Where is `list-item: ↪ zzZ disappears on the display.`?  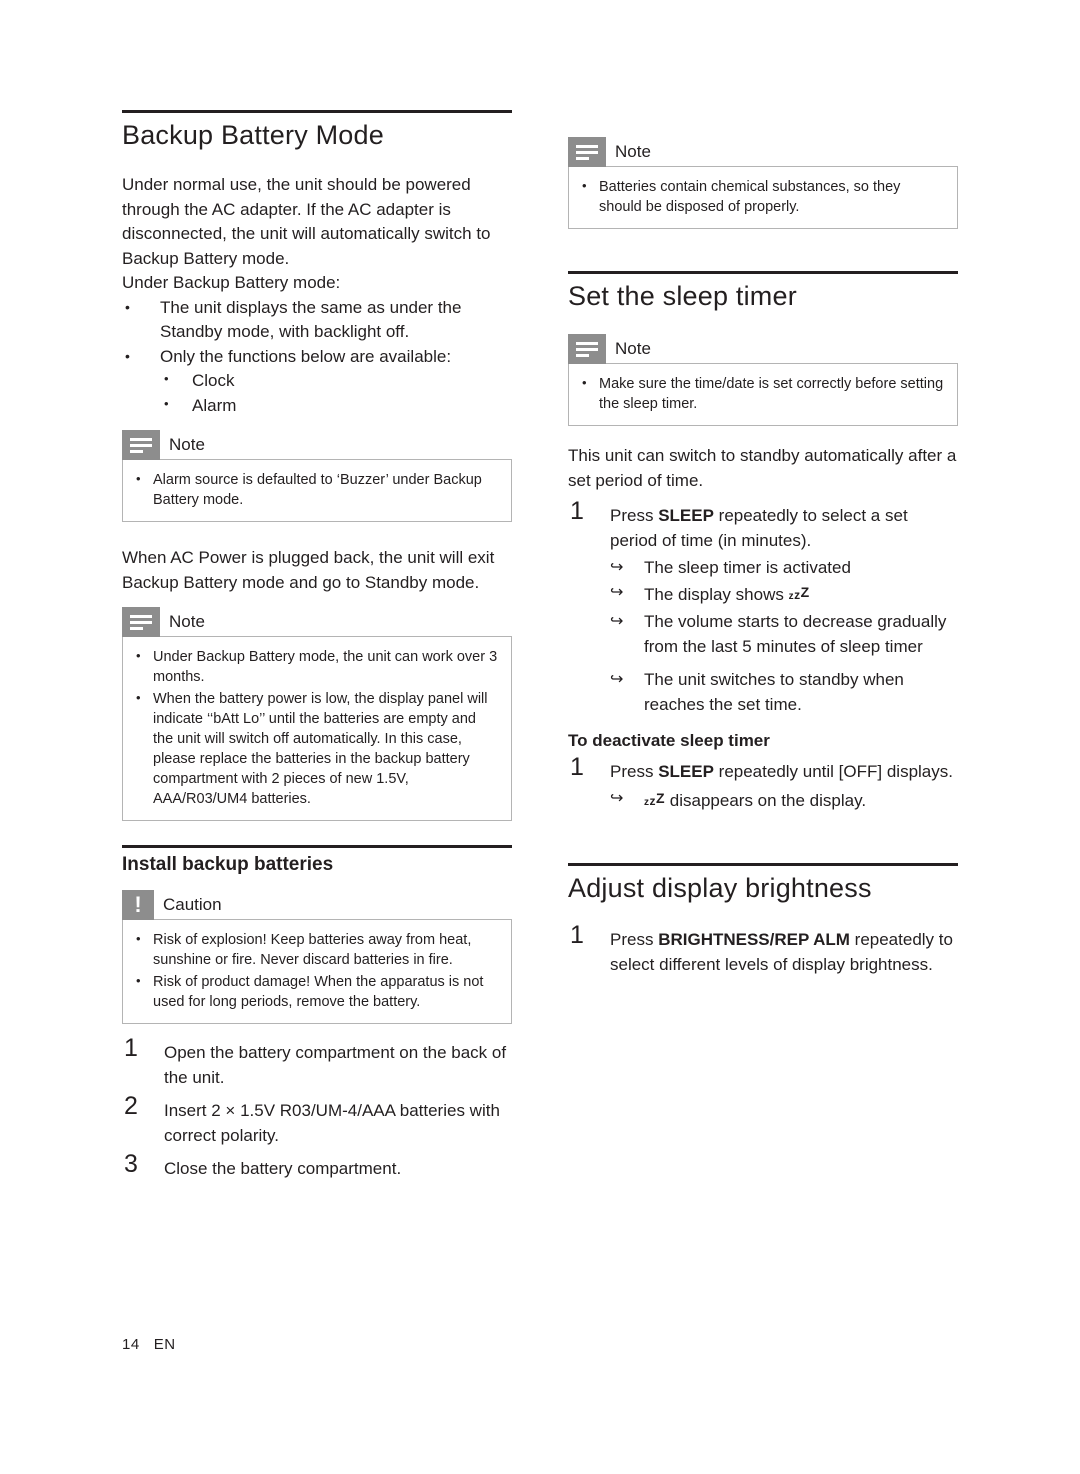
list-item: ↪ zzZ disappears on the display. is located at coordinates (784, 800).